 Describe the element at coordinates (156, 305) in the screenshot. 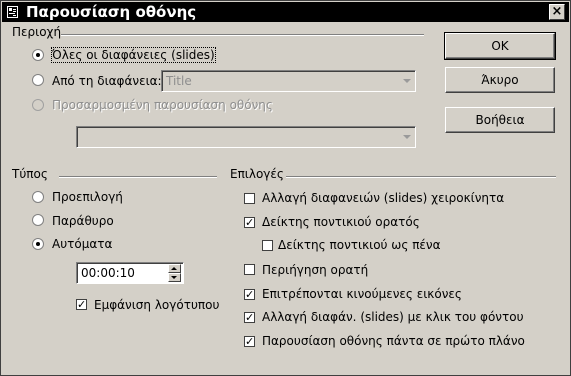

I see `show-logo-label: Εμφάνιση λογότυπου` at that location.